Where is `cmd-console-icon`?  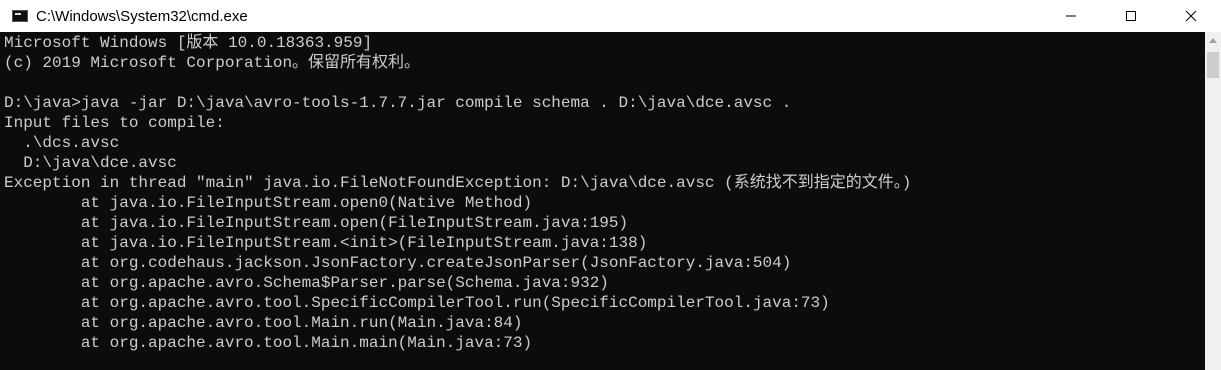
cmd-console-icon is located at coordinates (20, 16).